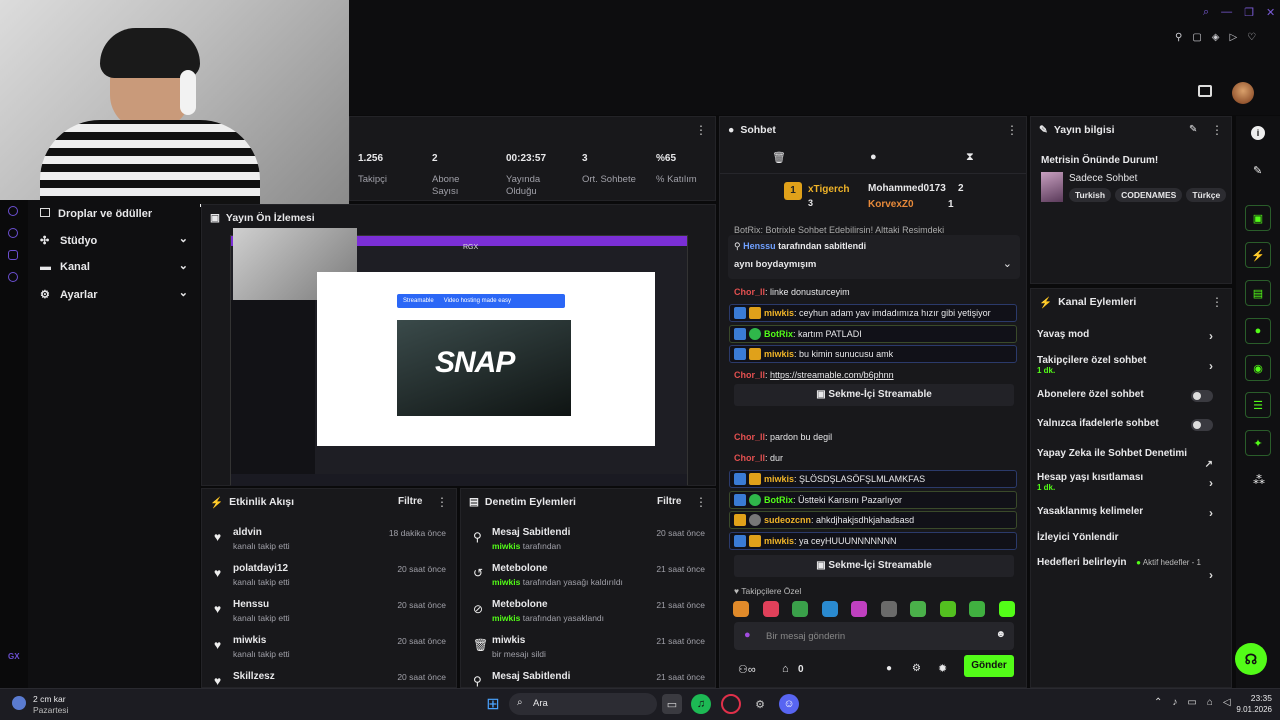 Image resolution: width=1280 pixels, height=720 pixels. What do you see at coordinates (1257, 170) in the screenshot?
I see `pencil-icon: ✎` at bounding box center [1257, 170].